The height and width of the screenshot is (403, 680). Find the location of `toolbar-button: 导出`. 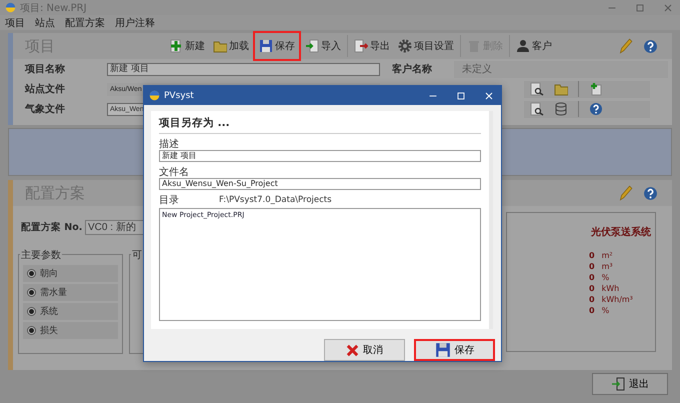

toolbar-button: 导出 is located at coordinates (372, 46).